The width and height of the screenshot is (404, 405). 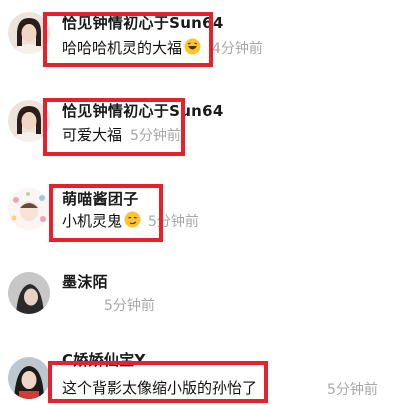 I want to click on comment-time: 4分钟前, so click(x=237, y=49).